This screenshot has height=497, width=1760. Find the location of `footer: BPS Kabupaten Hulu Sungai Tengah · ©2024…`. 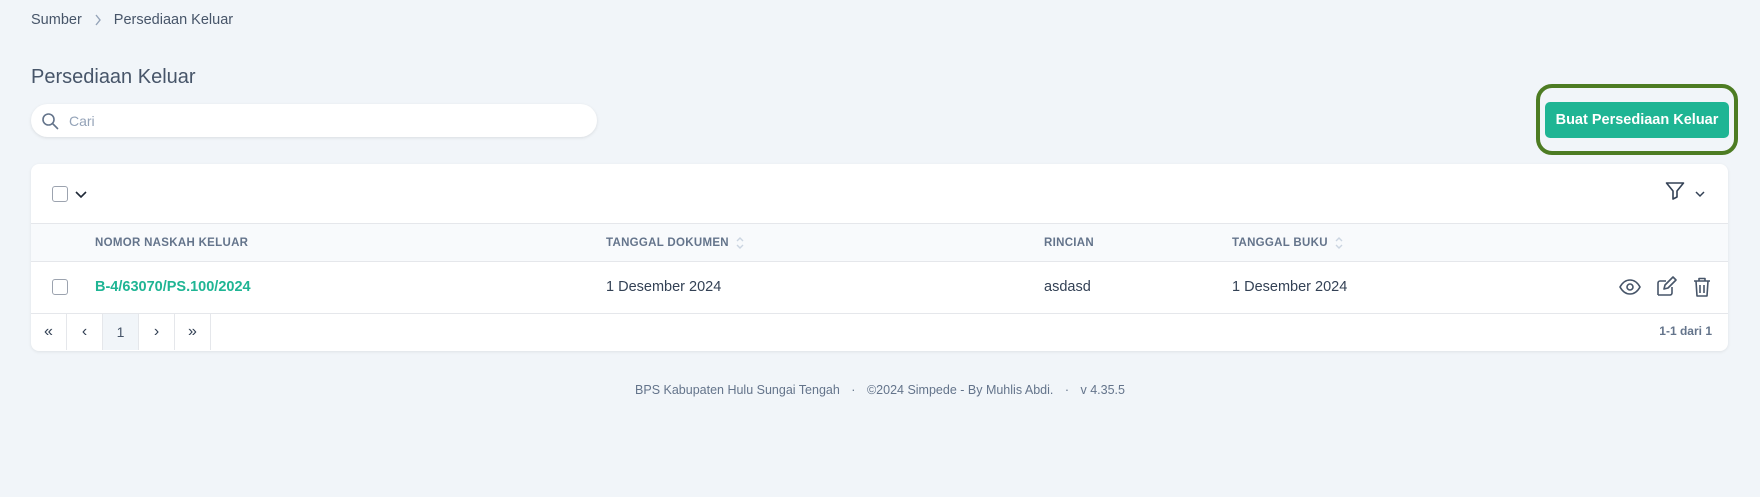

footer: BPS Kabupaten Hulu Sungai Tengah · ©2024… is located at coordinates (880, 390).